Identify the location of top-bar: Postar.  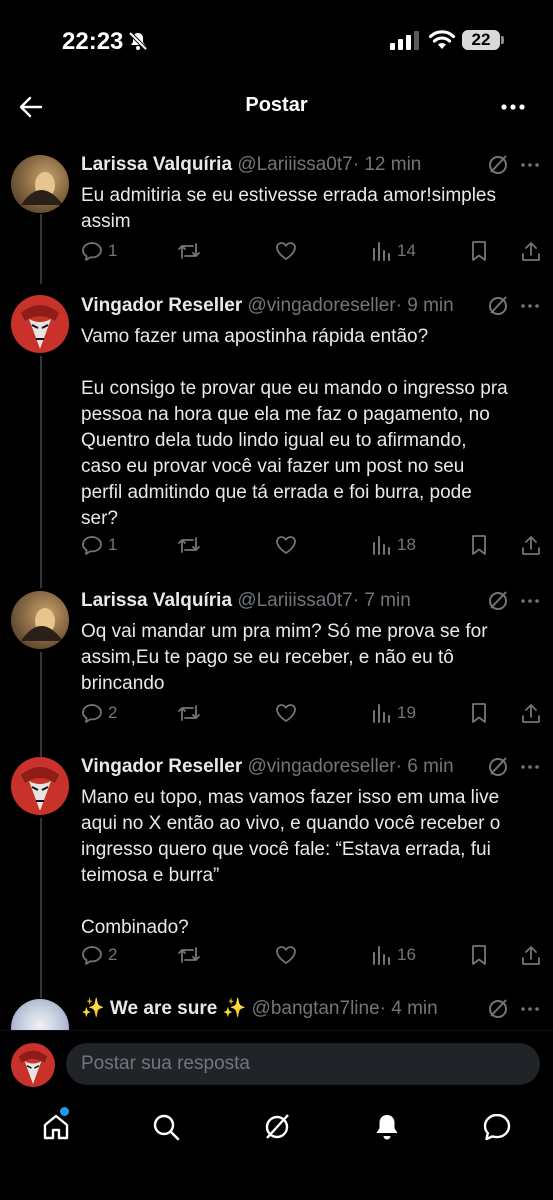
(276, 106).